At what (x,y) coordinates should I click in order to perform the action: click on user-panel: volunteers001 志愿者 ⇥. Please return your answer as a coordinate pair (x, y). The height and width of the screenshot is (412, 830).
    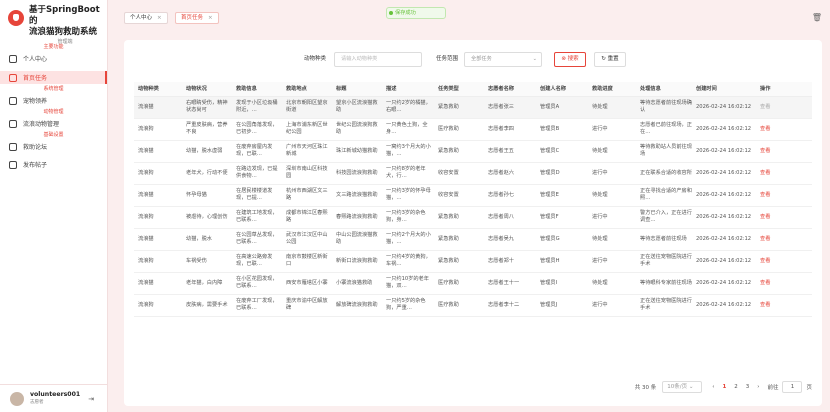
    Looking at the image, I should click on (54, 398).